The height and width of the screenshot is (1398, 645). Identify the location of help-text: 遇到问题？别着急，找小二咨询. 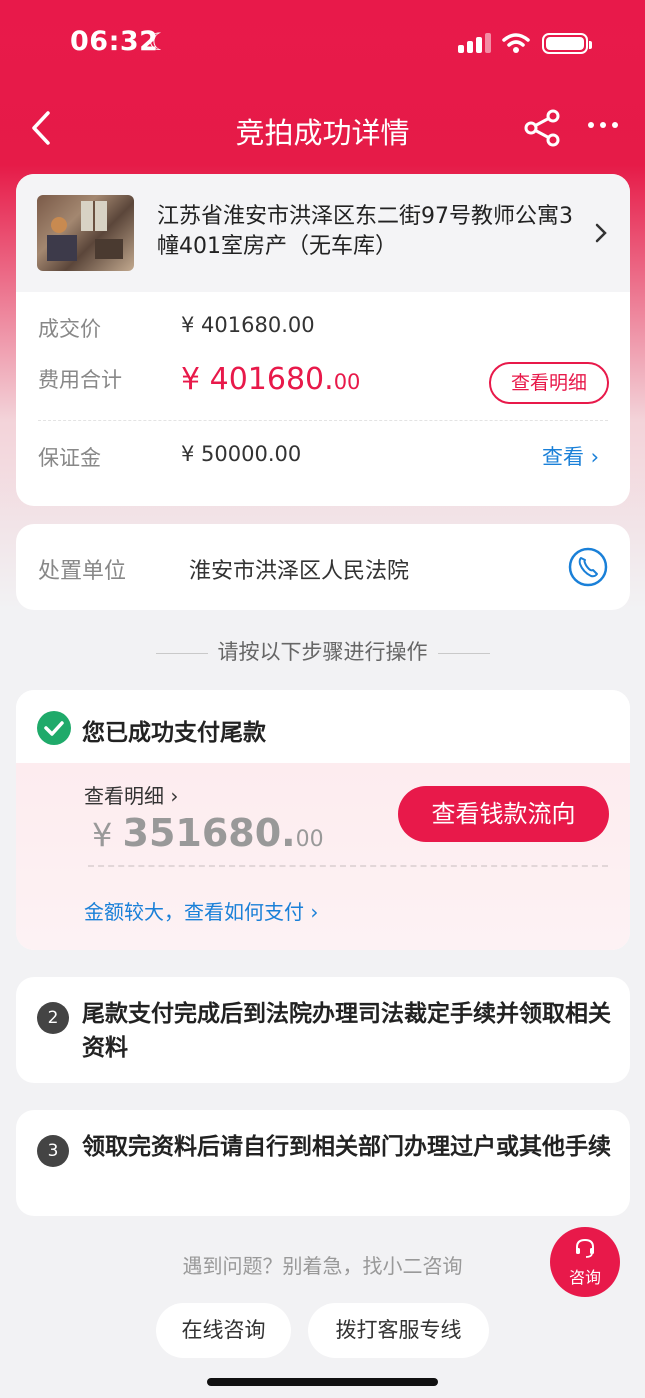
(322, 1266).